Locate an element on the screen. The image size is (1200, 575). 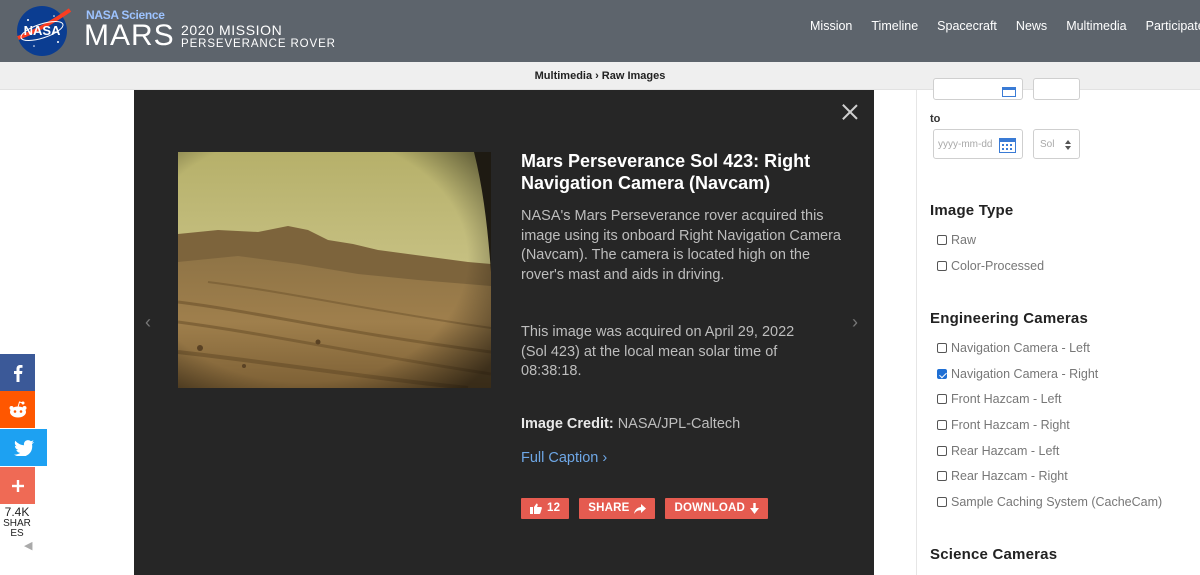
share-arrow-icon is located at coordinates (640, 508).